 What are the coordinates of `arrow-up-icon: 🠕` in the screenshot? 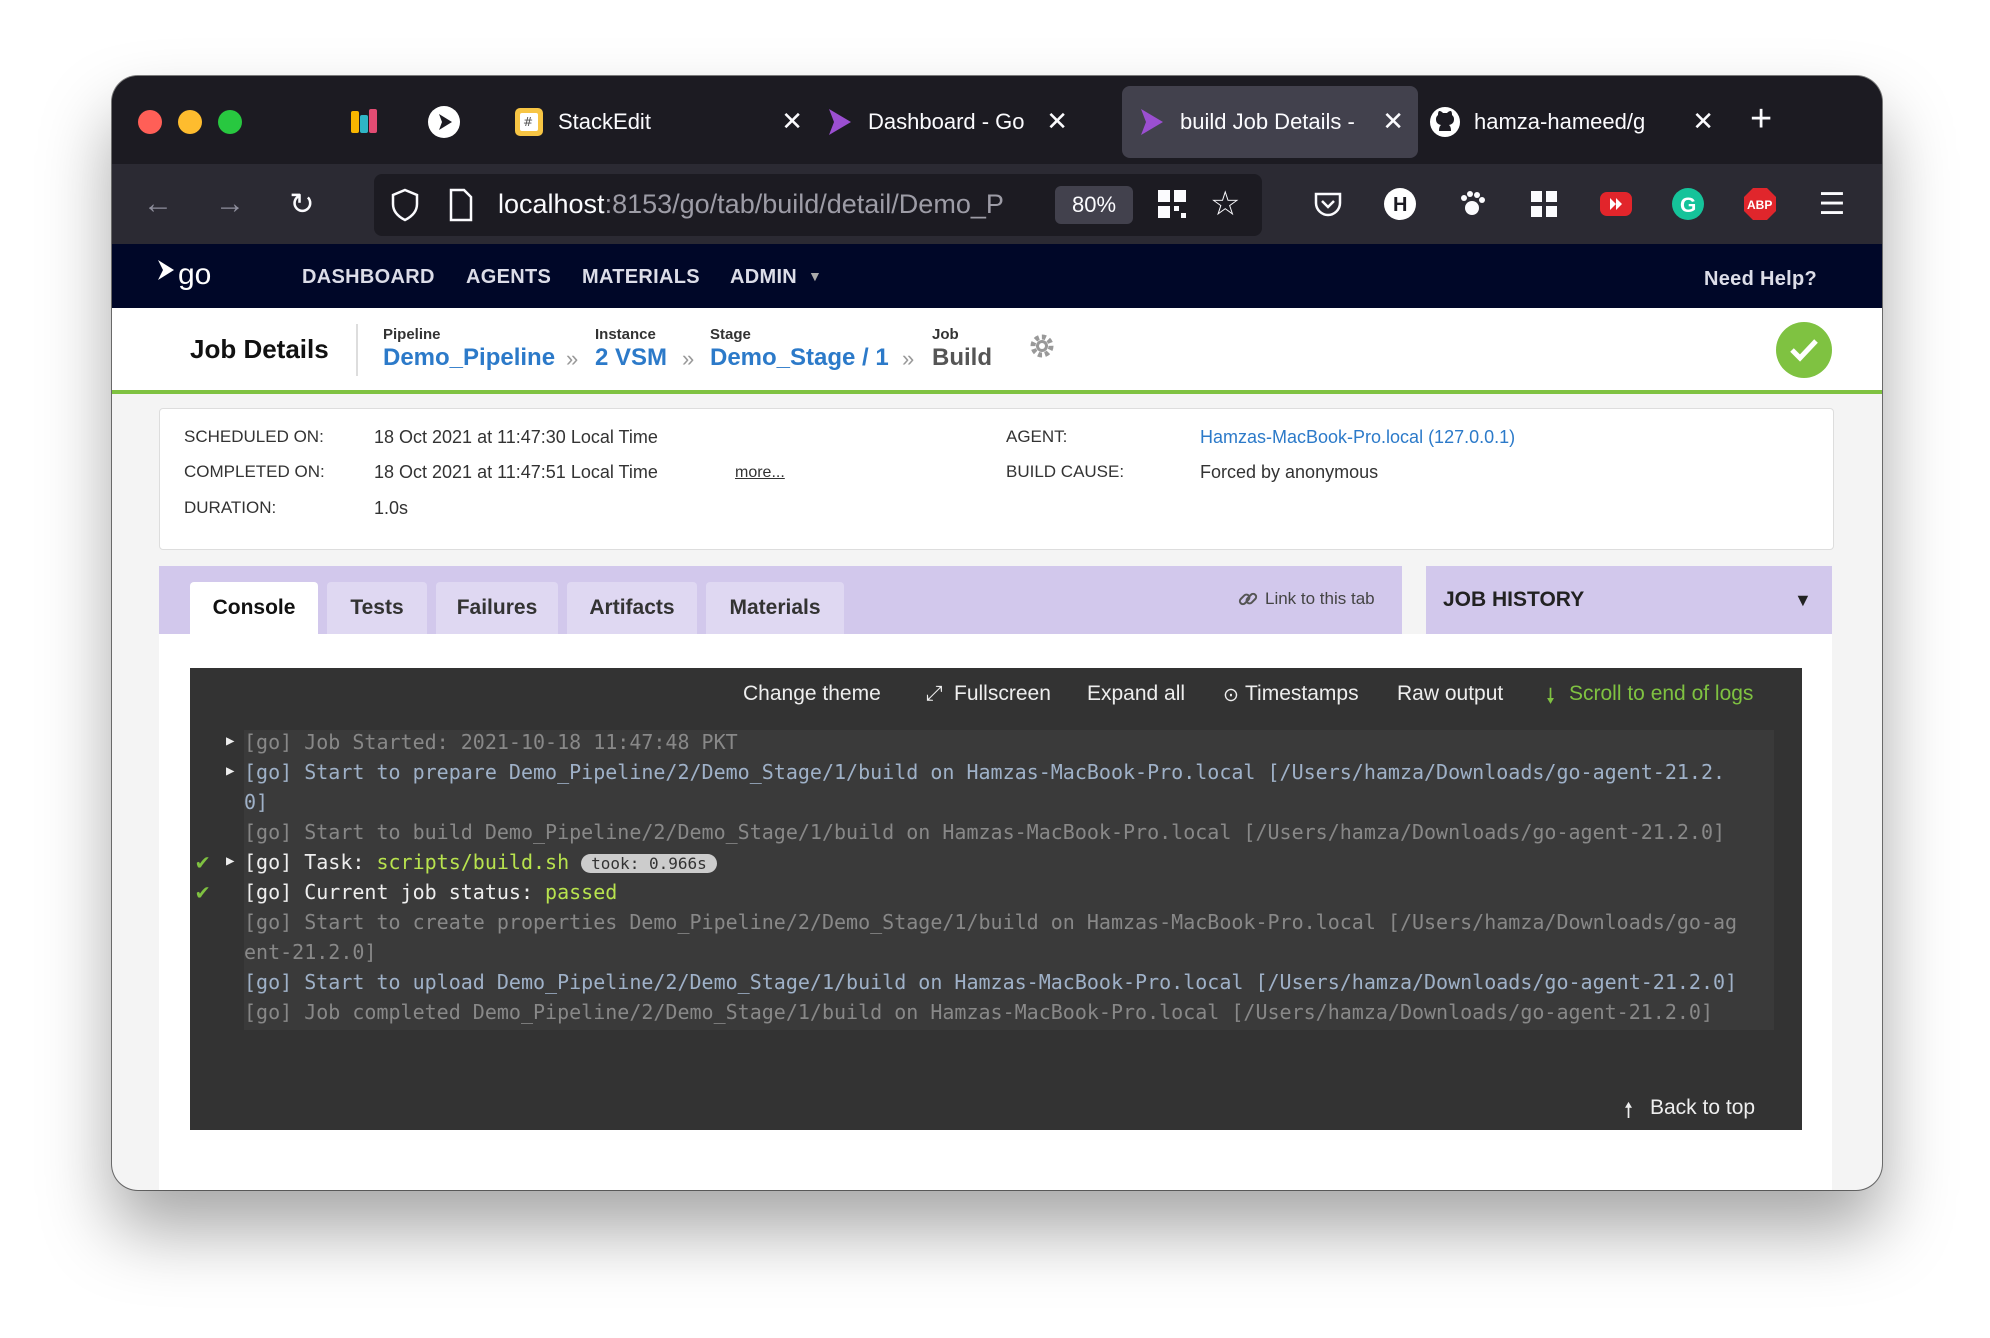 It's located at (1629, 1110).